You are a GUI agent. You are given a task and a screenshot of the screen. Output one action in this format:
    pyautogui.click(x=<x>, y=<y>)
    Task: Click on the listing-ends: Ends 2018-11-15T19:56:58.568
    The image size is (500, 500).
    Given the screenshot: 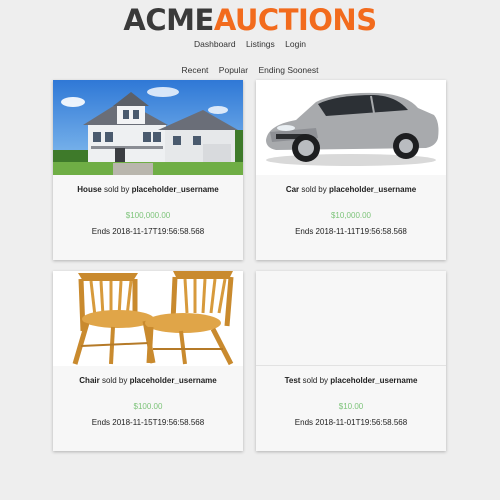 What is the action you would take?
    pyautogui.click(x=148, y=422)
    